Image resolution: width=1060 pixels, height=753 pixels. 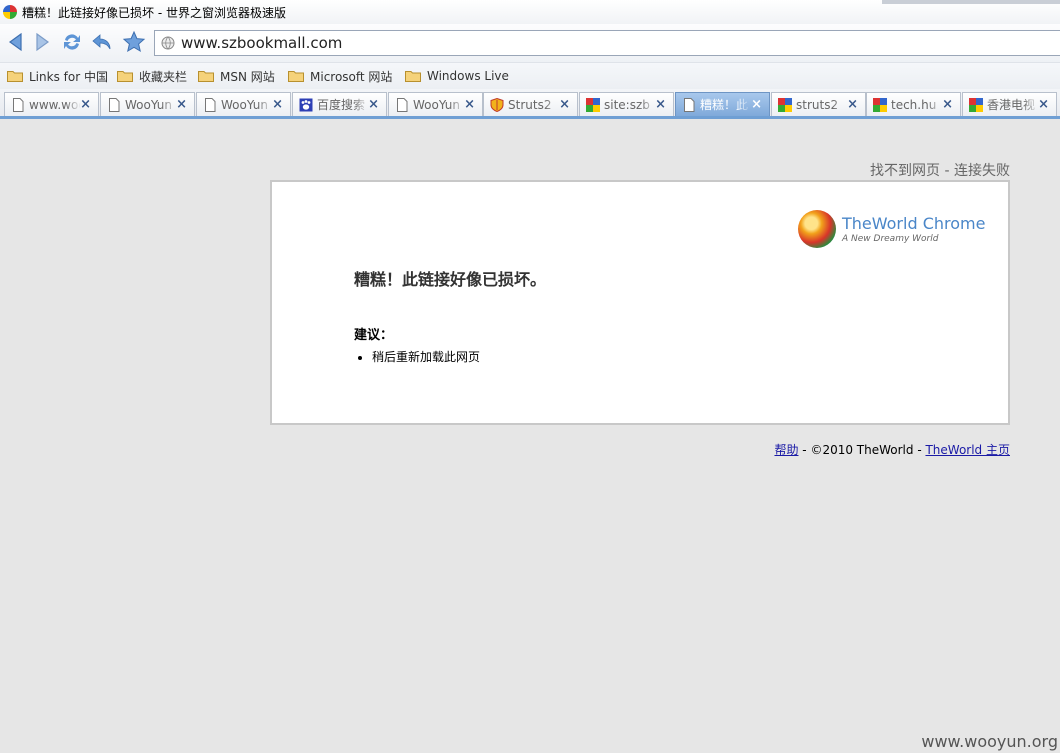 I want to click on logo-title: TheWorld Chrome, so click(x=913, y=223).